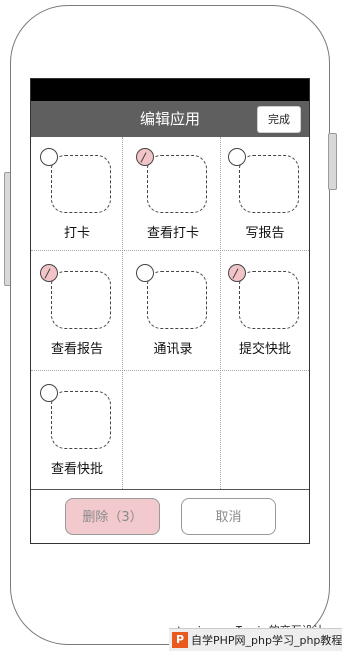  Describe the element at coordinates (170, 90) in the screenshot. I see `status-bar` at that location.